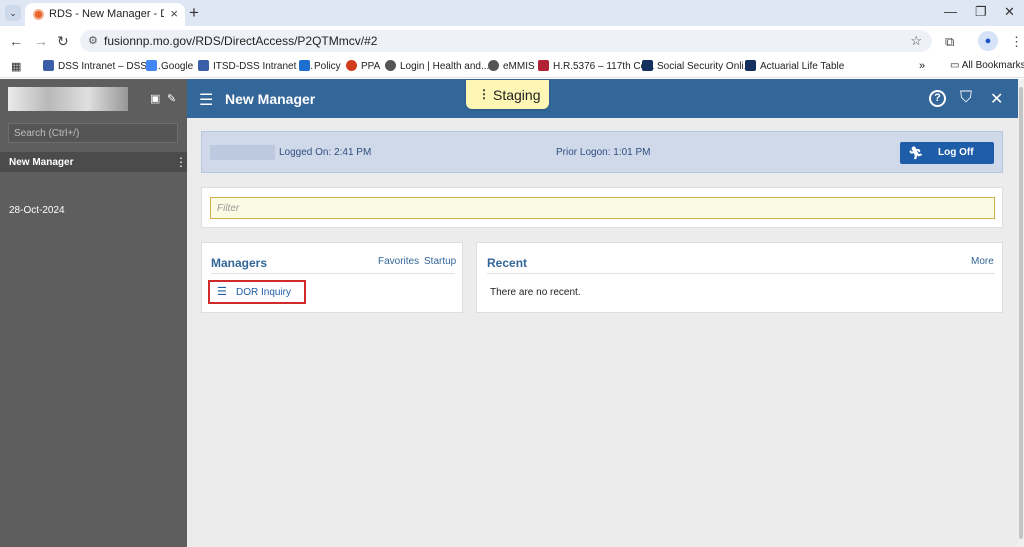 This screenshot has height=547, width=1024. I want to click on close-icon: ✕, so click(996, 99).